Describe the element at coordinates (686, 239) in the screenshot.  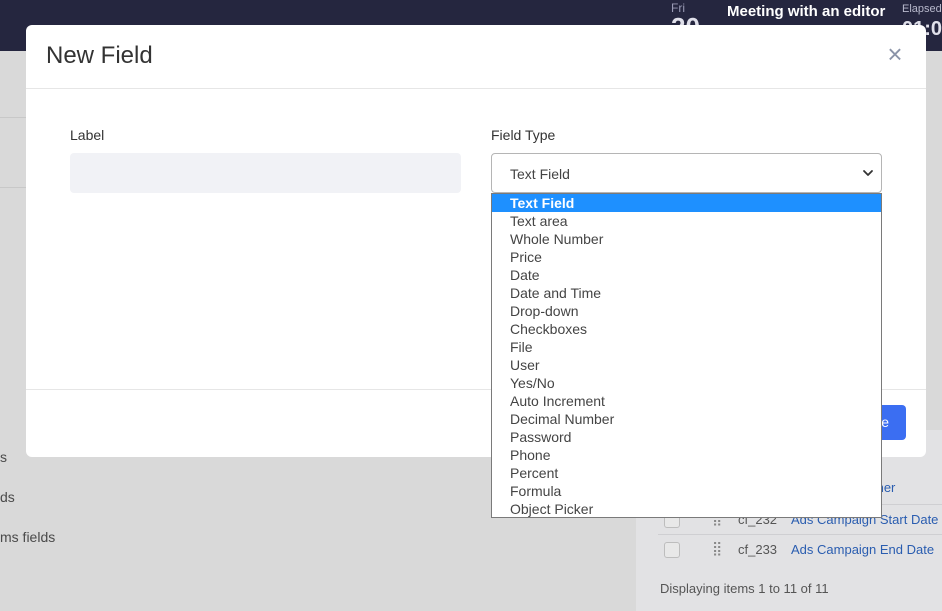
I see `dropdown-option: Whole Number` at that location.